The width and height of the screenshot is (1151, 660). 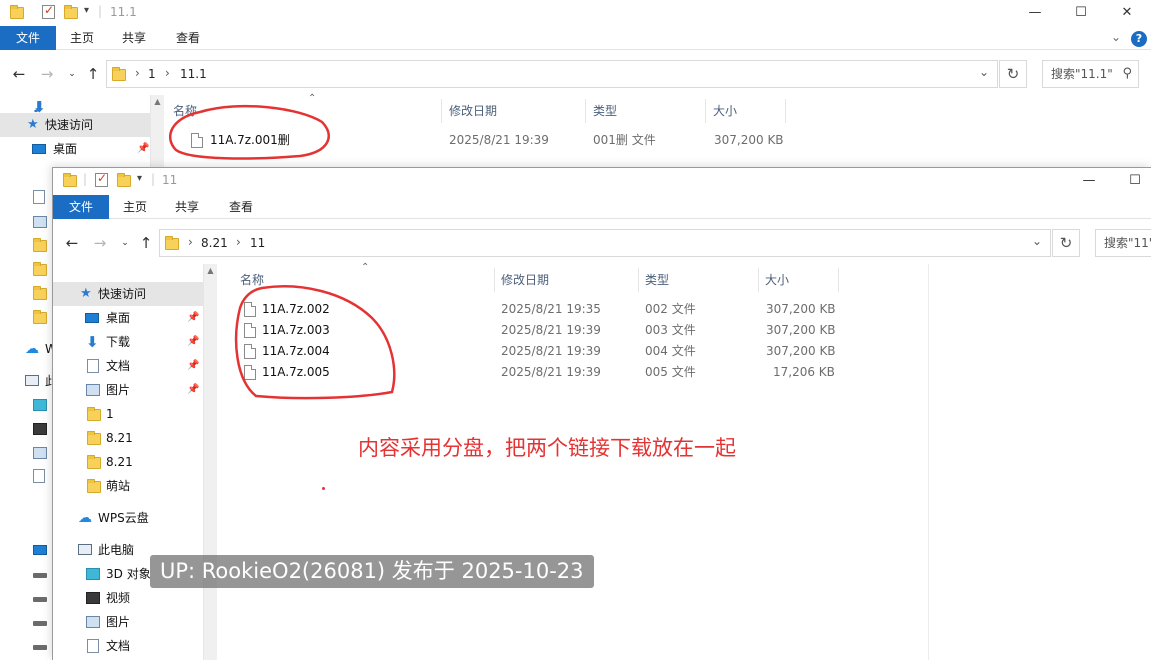 I want to click on watermark: UP: RookieO2(26081) 发布于 2025-10-23, so click(x=372, y=571).